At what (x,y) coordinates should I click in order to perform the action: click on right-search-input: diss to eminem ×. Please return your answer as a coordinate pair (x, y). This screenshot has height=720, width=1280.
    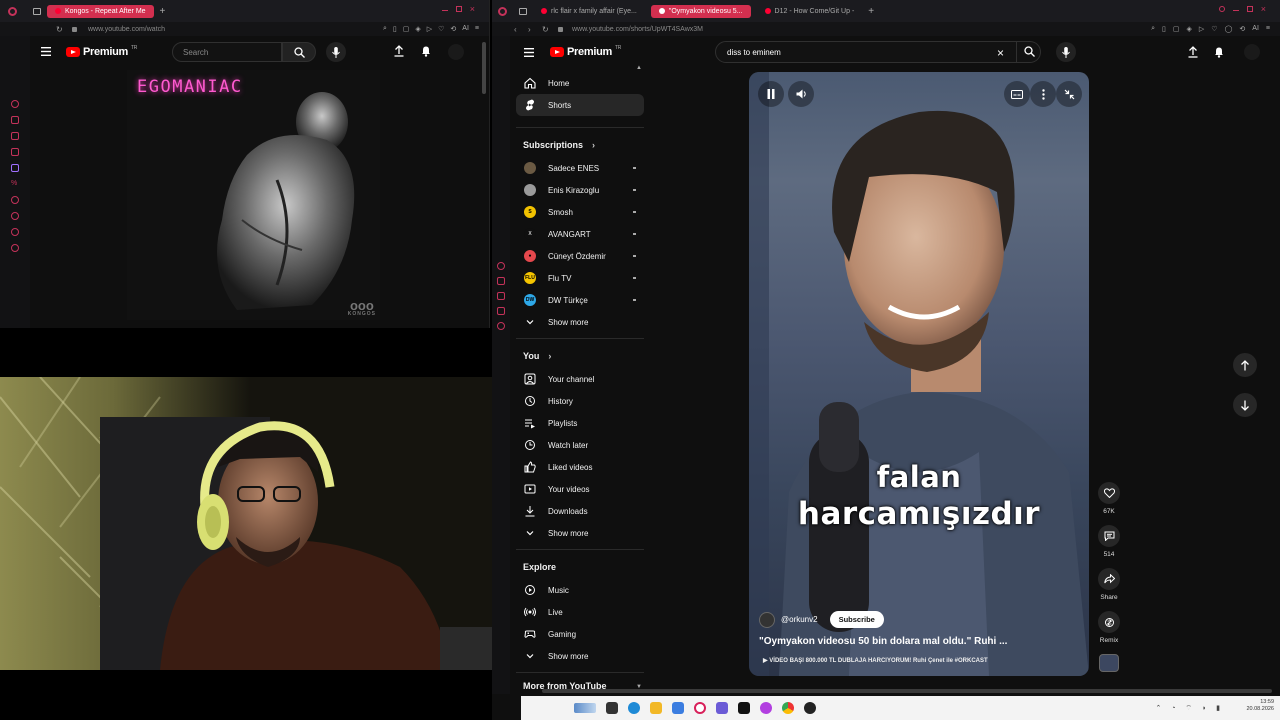
    Looking at the image, I should click on (866, 52).